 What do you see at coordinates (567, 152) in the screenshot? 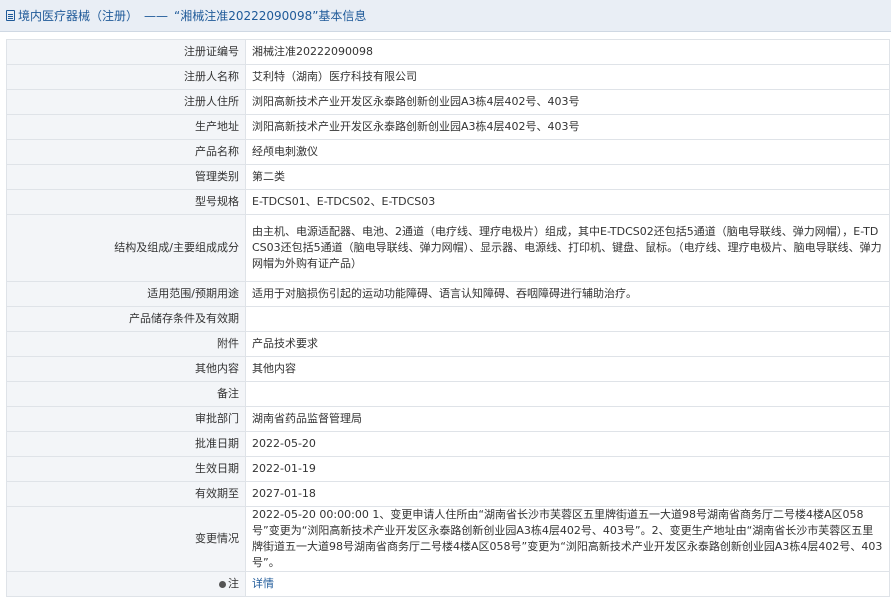
I see `row-value: 经颅电刺激仪` at bounding box center [567, 152].